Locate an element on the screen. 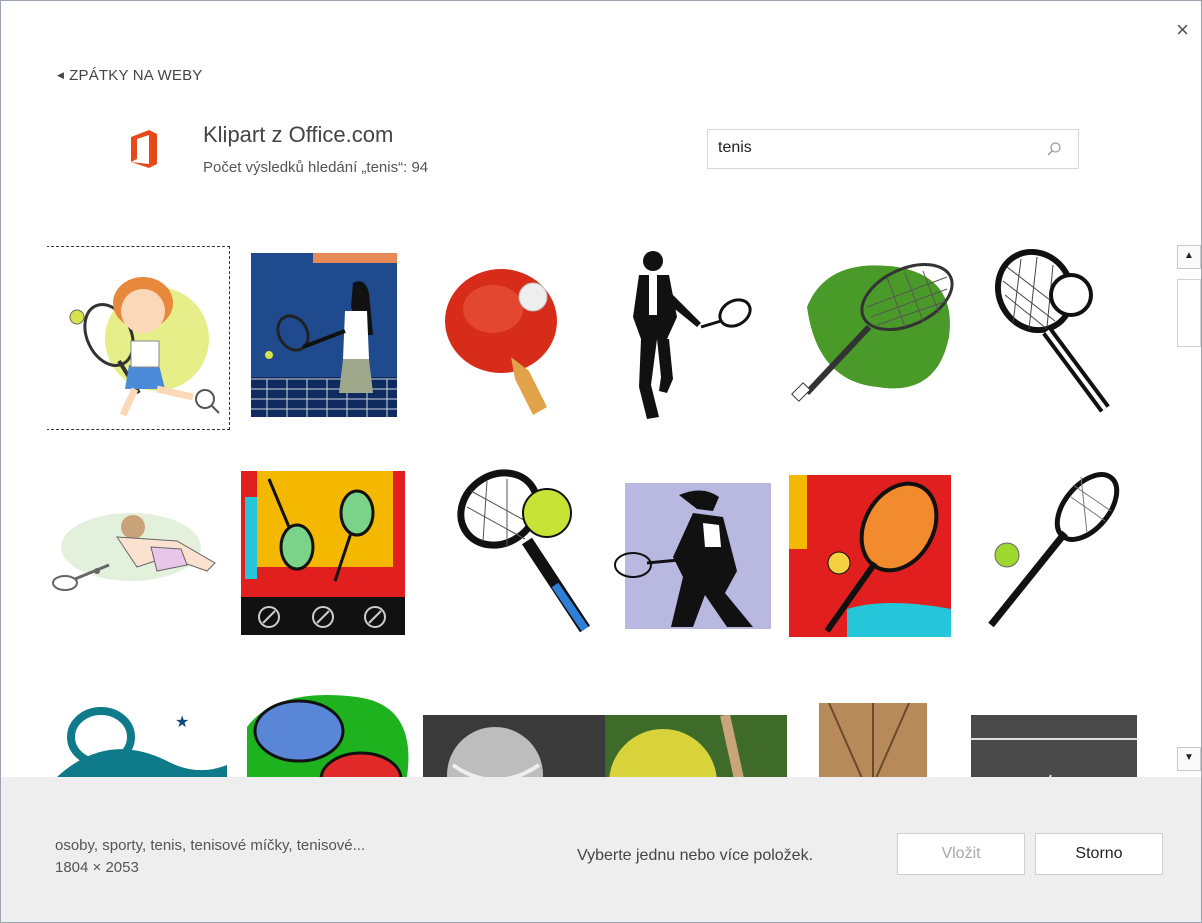 The image size is (1202, 923). back-to-sites-link: ◀ ZPÁTKY NA WEBY is located at coordinates (130, 75).